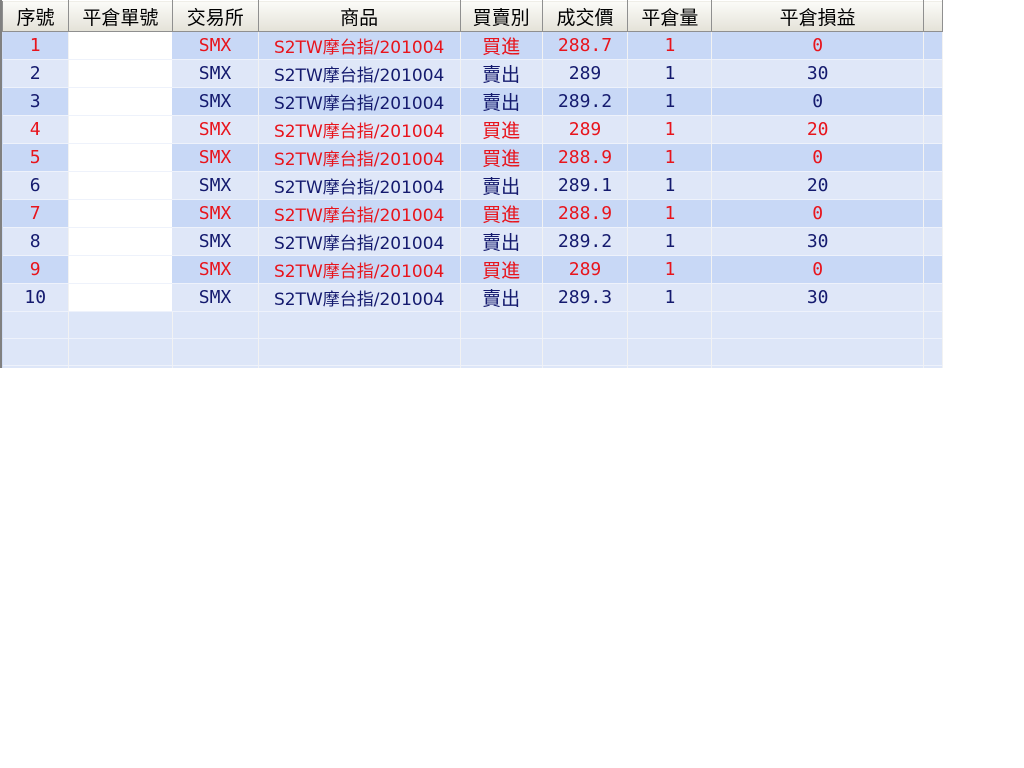 The image size is (1024, 768). I want to click on seq-cell: 8, so click(35, 241).